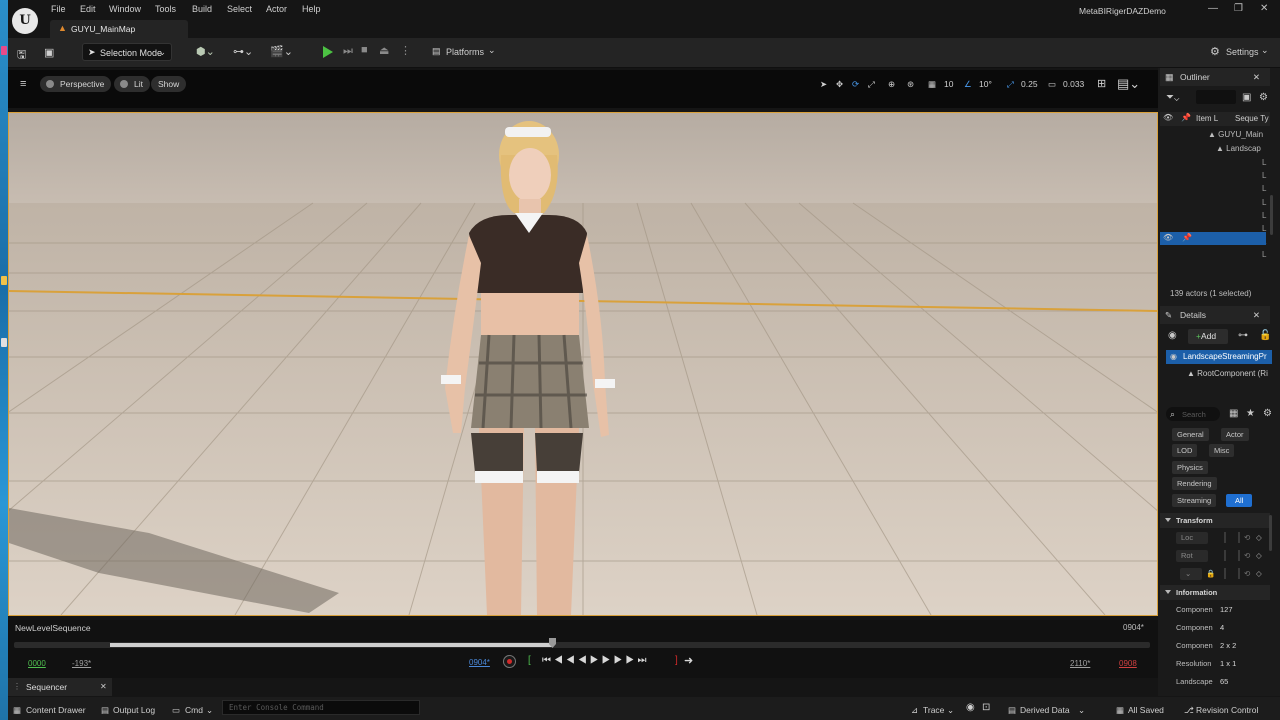 This screenshot has width=1280, height=720. What do you see at coordinates (1214, 148) in the screenshot?
I see `outliner-row: ▲ Landscap` at bounding box center [1214, 148].